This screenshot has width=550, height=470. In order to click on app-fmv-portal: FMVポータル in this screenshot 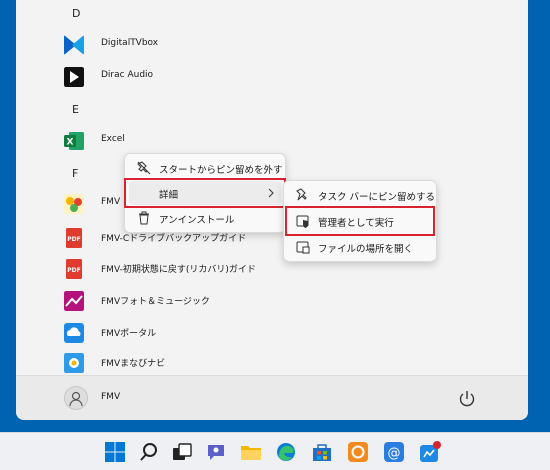, I will do `click(214, 333)`.